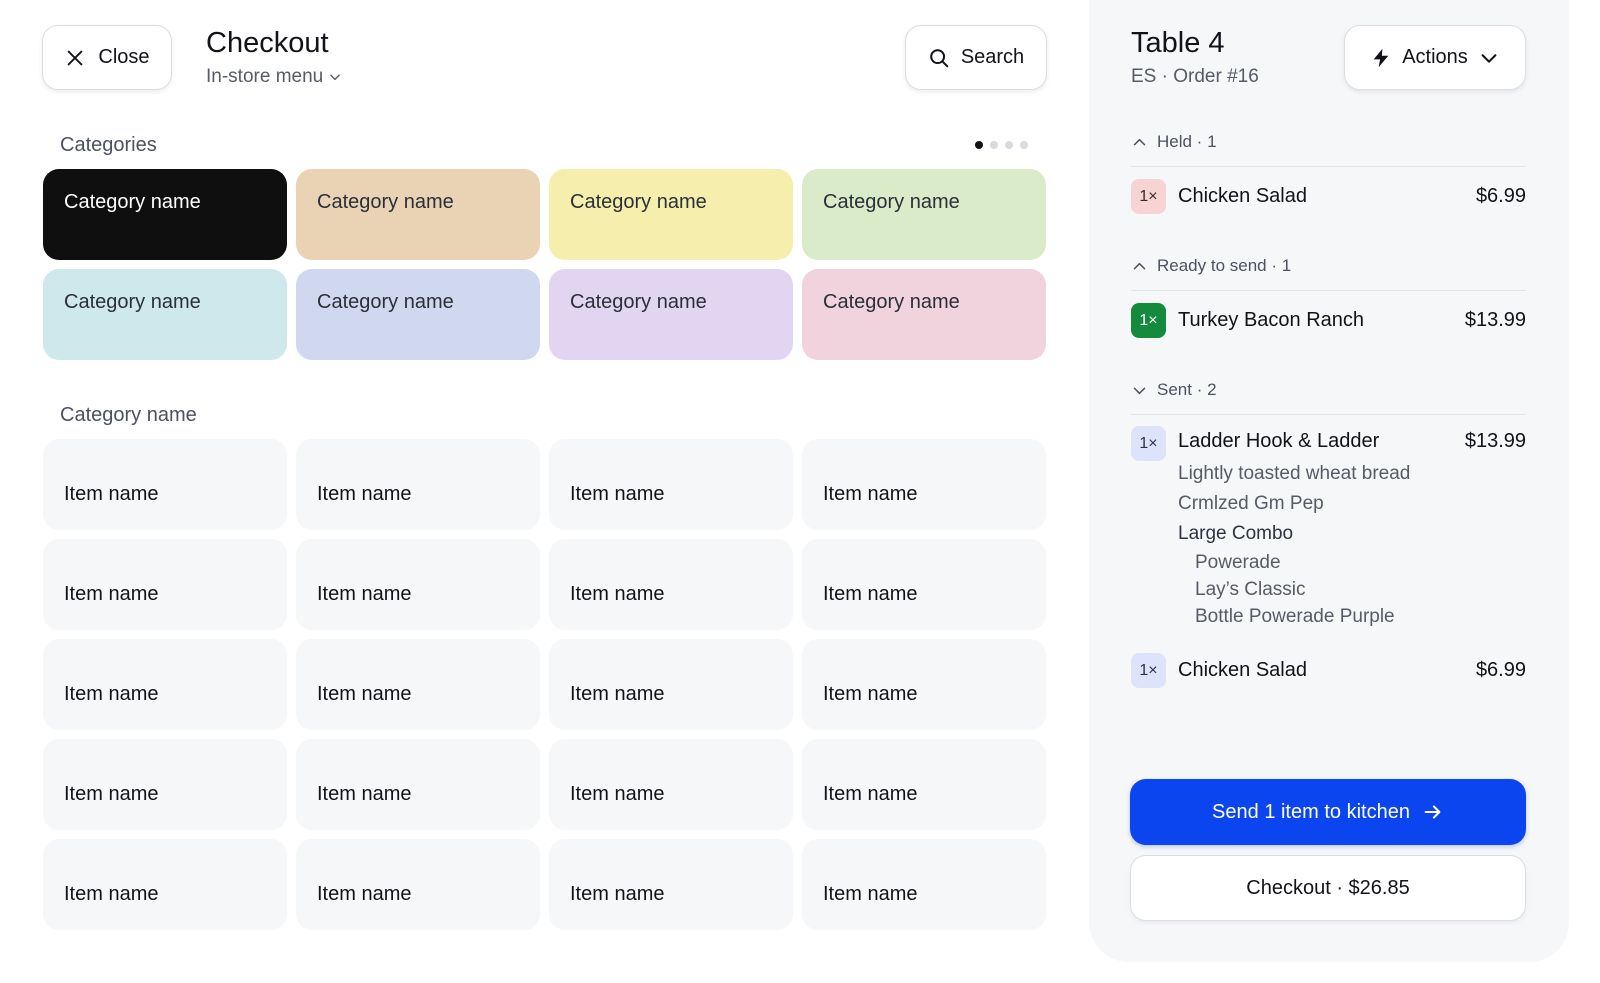 Image resolution: width=1600 pixels, height=983 pixels. I want to click on menu-selector: In-store menu, so click(274, 77).